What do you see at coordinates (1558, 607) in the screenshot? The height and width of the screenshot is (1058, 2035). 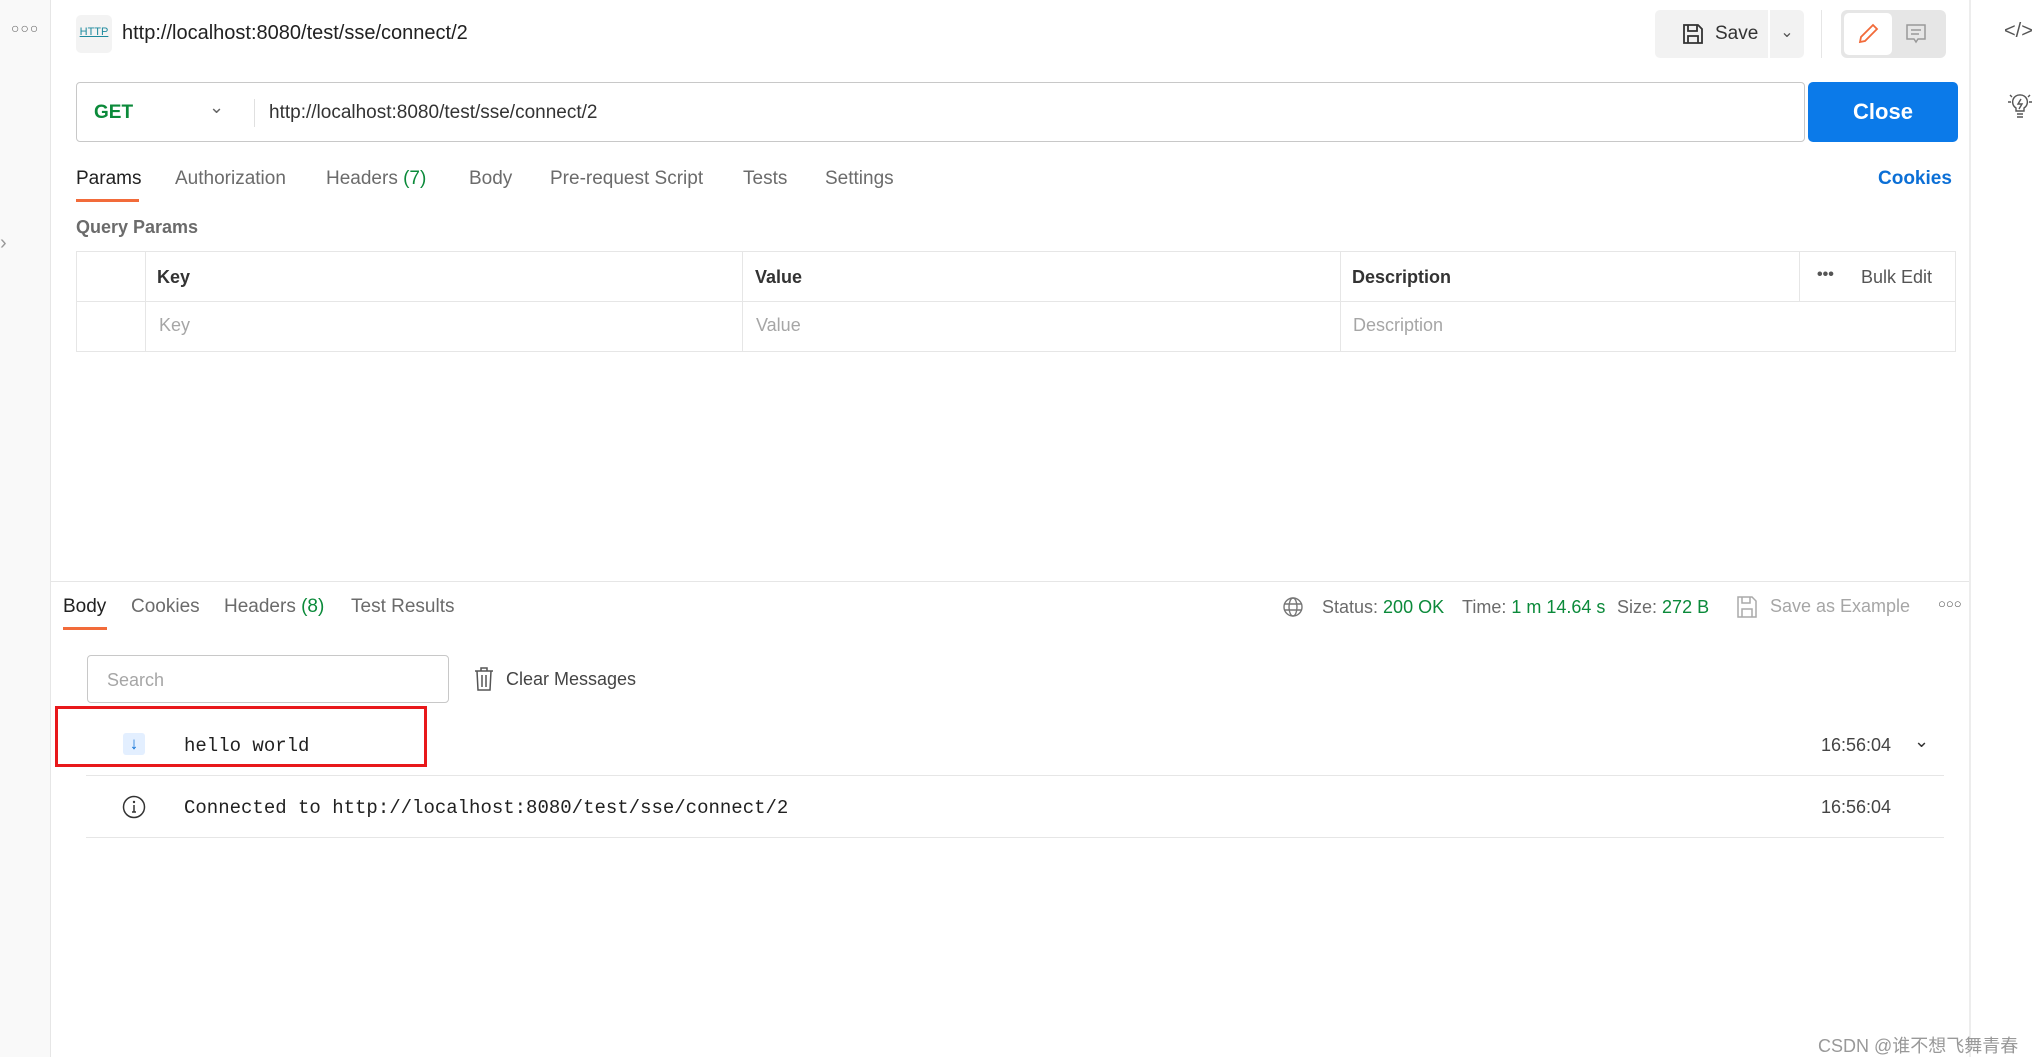 I see `time-value: 1 m 14.64 s` at bounding box center [1558, 607].